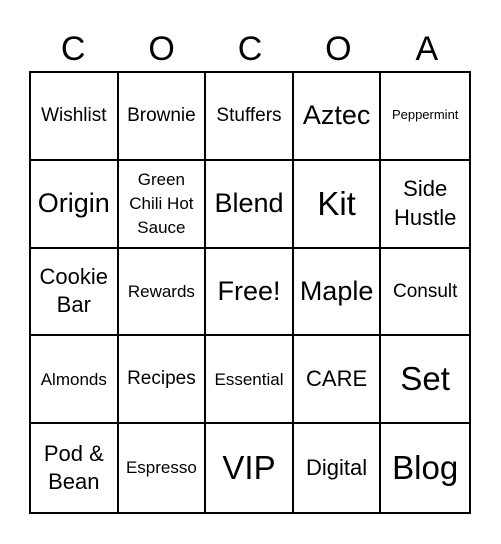 The width and height of the screenshot is (501, 544). I want to click on bingo-cell: CARE, so click(337, 380).